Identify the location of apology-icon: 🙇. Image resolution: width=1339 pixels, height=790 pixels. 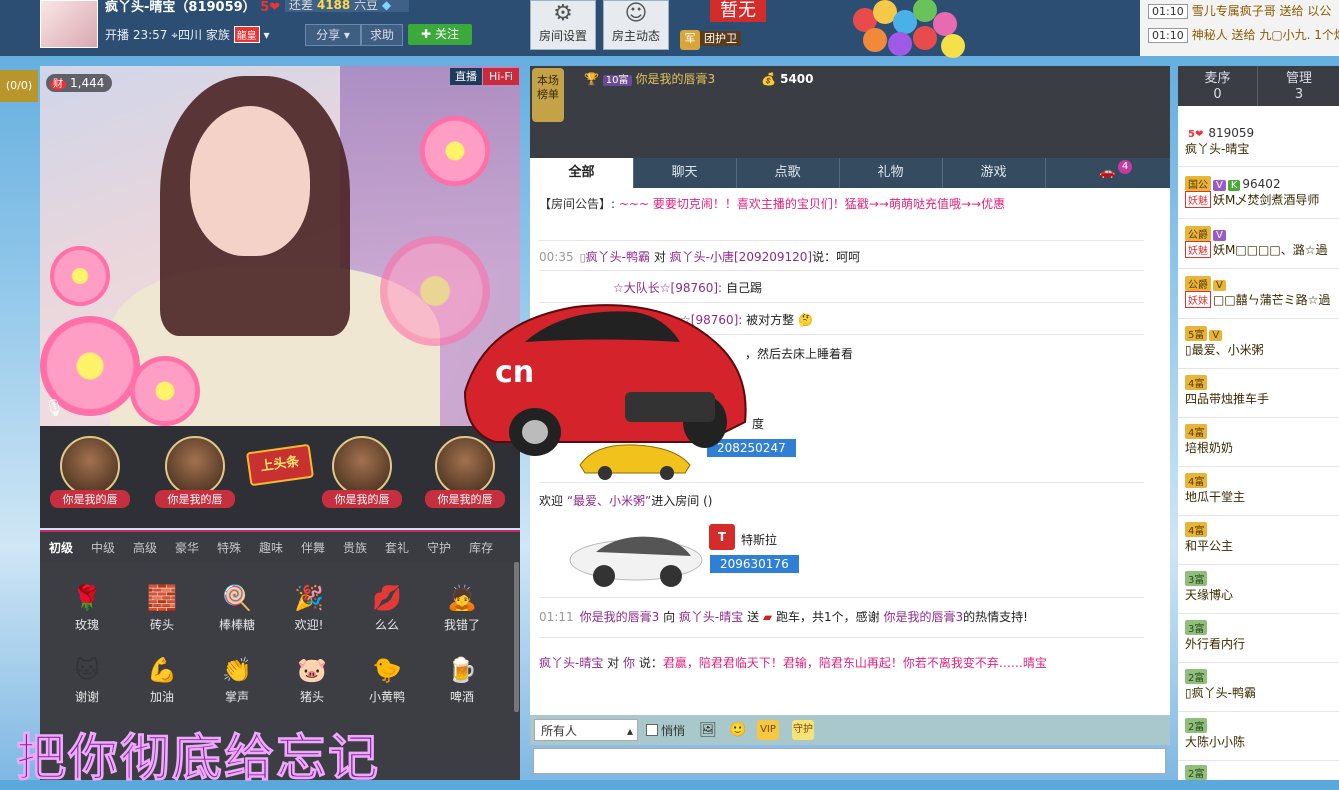
(462, 598).